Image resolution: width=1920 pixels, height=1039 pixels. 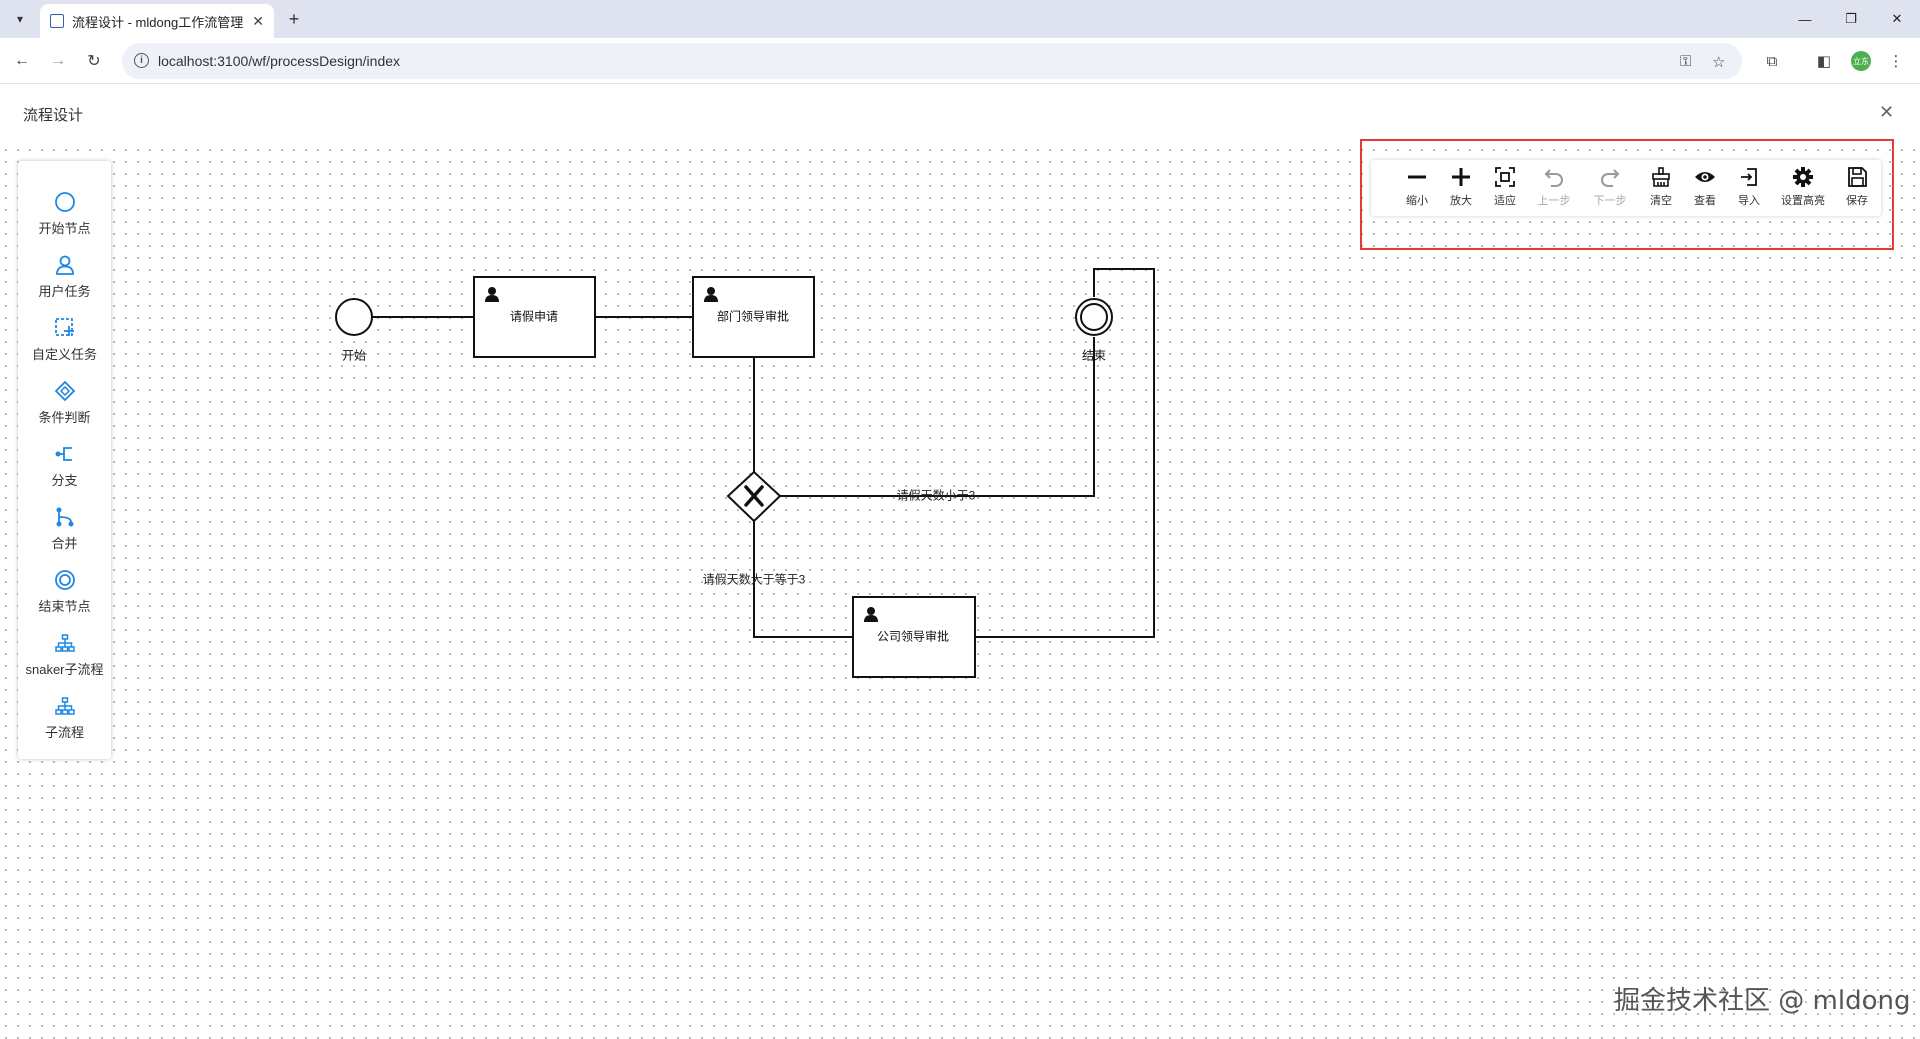 What do you see at coordinates (64, 291) in the screenshot?
I see `palette-label: 用户任务` at bounding box center [64, 291].